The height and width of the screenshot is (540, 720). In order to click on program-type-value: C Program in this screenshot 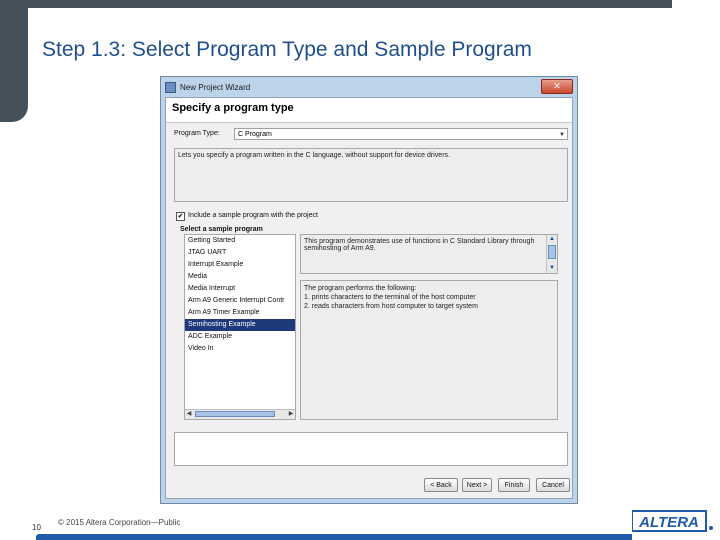, I will do `click(255, 134)`.